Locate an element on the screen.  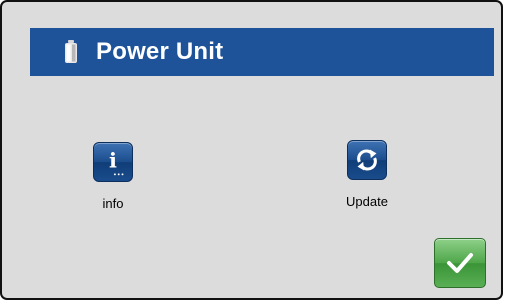
info-label: info is located at coordinates (113, 203).